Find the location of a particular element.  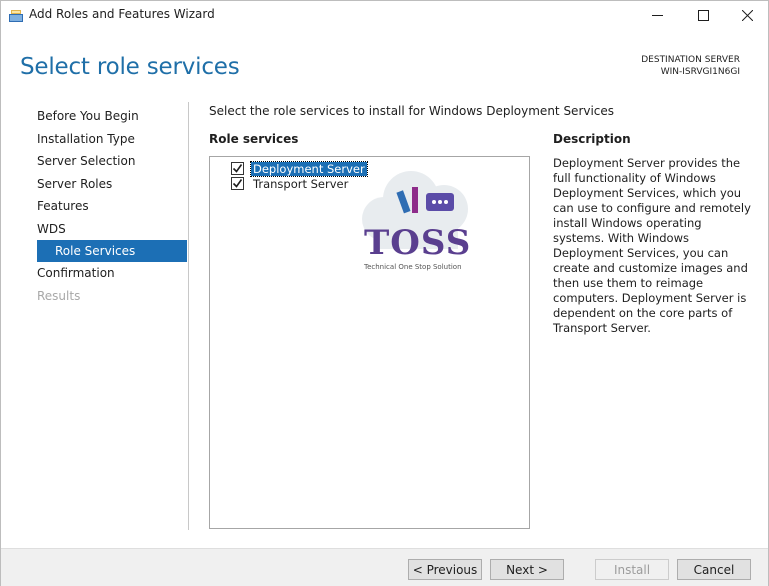

maximize-button is located at coordinates (703, 15).